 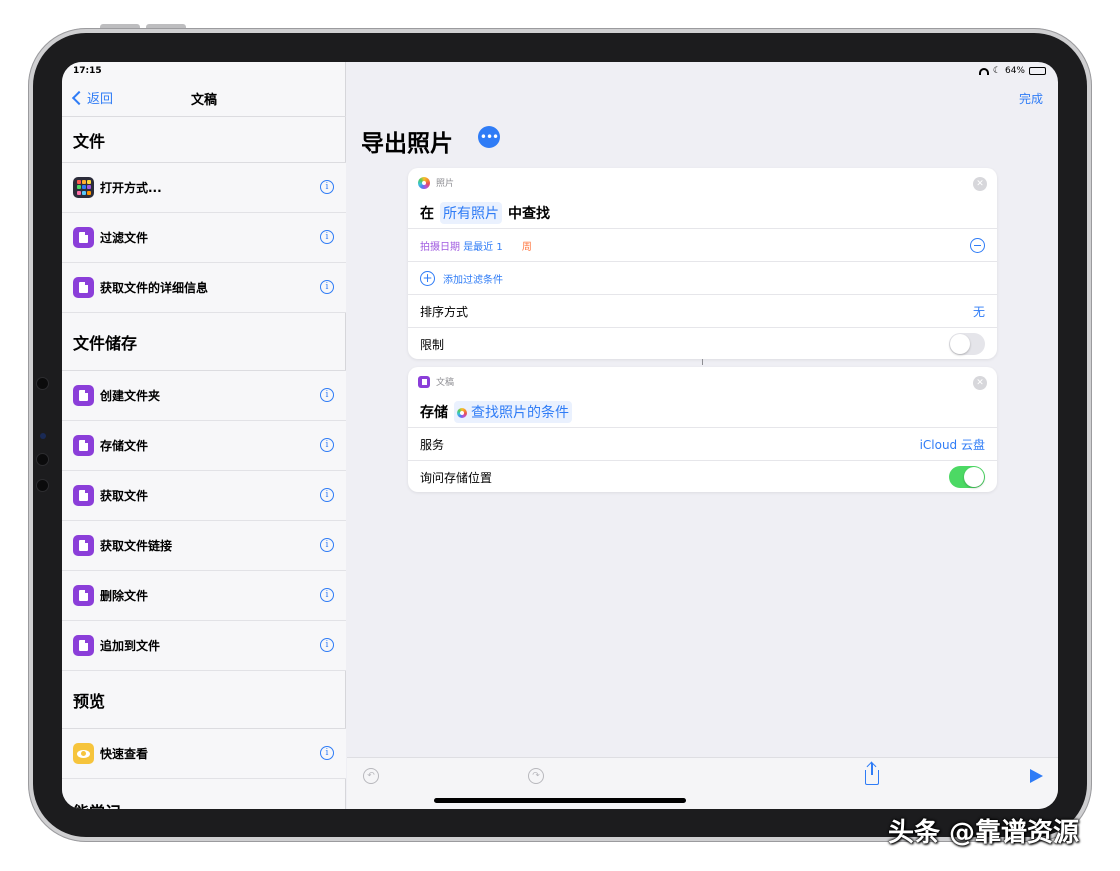 I want to click on token-label: 查找照片的条件, so click(x=520, y=413).